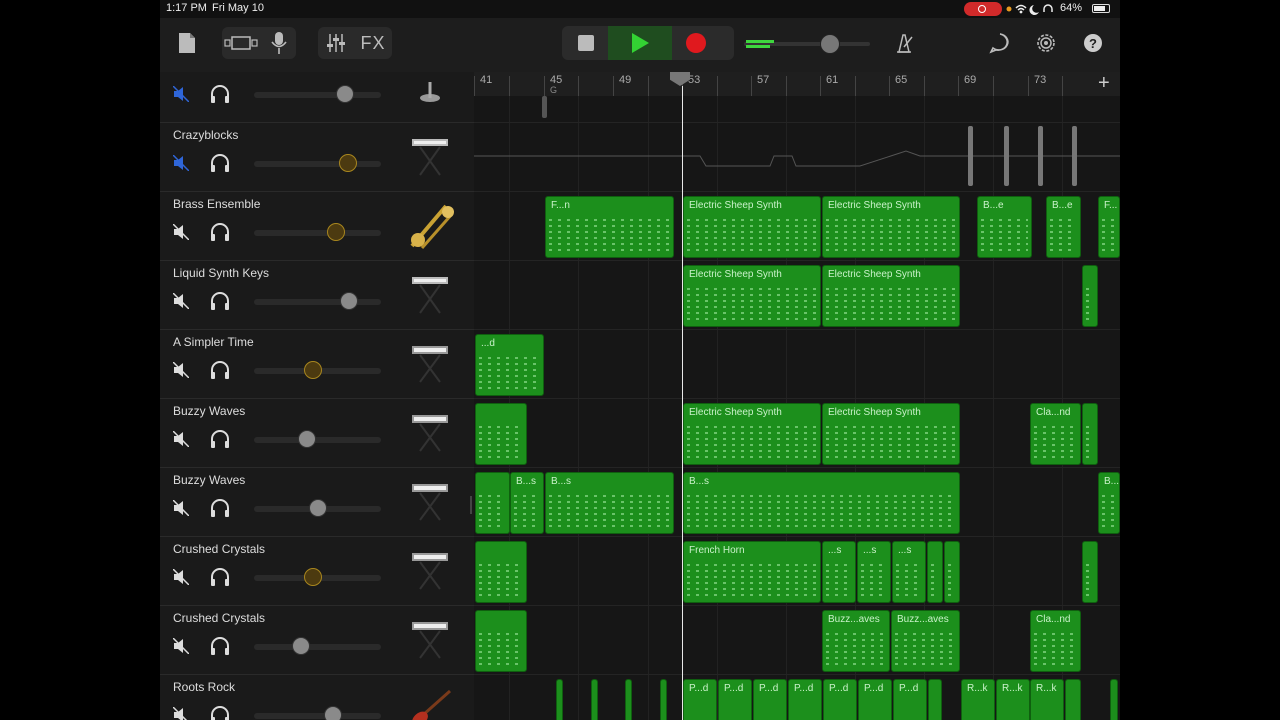  What do you see at coordinates (317, 697) in the screenshot?
I see `track-header: Roots Rock` at bounding box center [317, 697].